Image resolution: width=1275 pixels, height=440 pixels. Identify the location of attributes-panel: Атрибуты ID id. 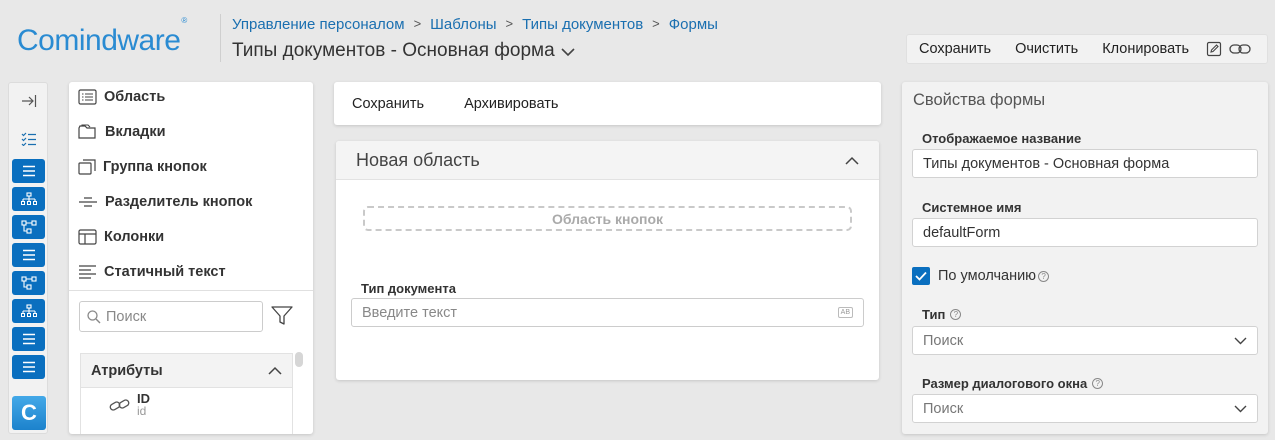
(186, 393).